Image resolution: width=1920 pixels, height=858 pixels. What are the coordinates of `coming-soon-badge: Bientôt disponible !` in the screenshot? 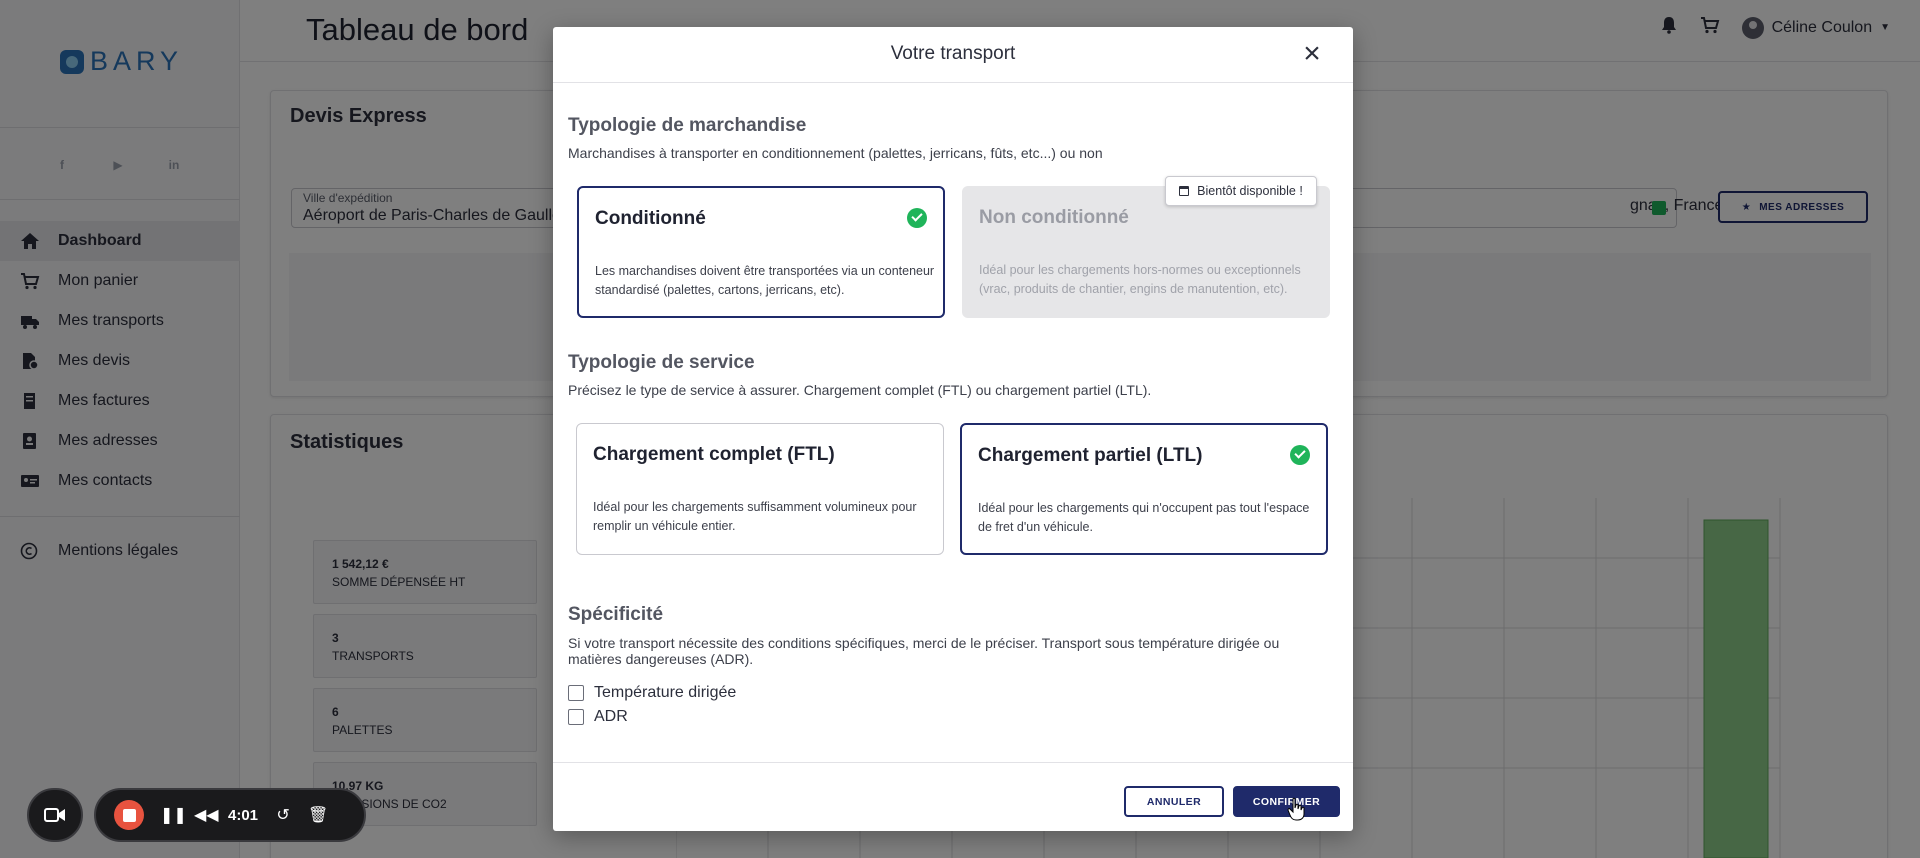 It's located at (1241, 191).